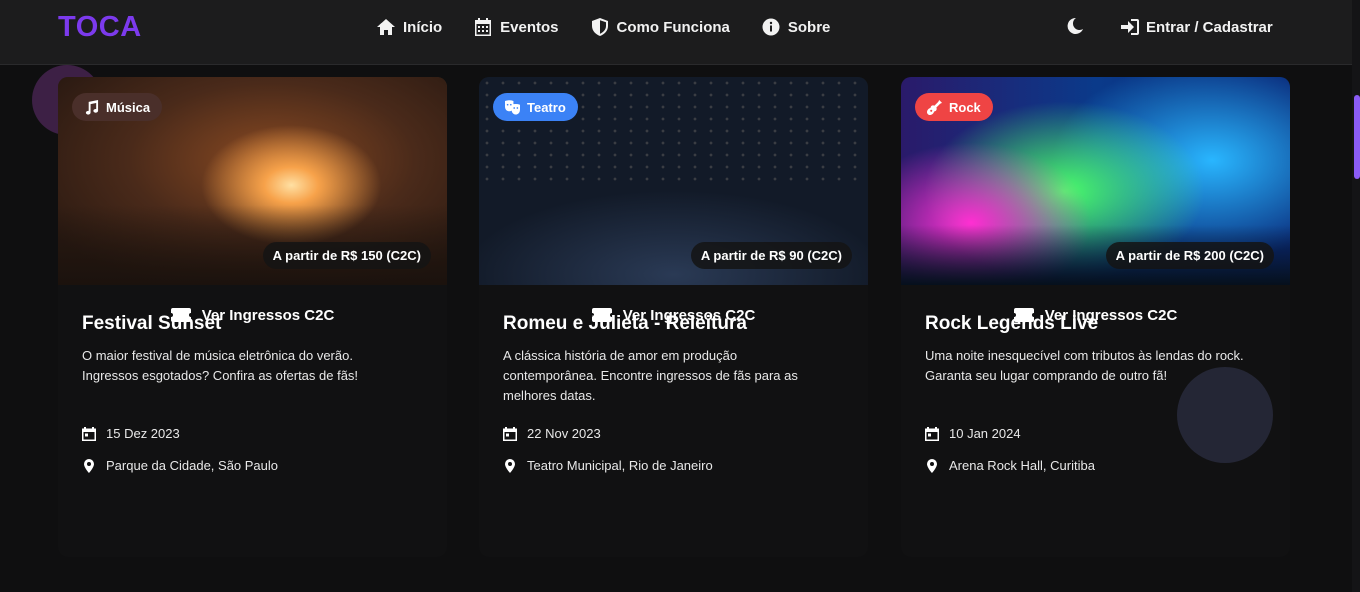  What do you see at coordinates (673, 27) in the screenshot?
I see `nav-link-label: Como Funciona` at bounding box center [673, 27].